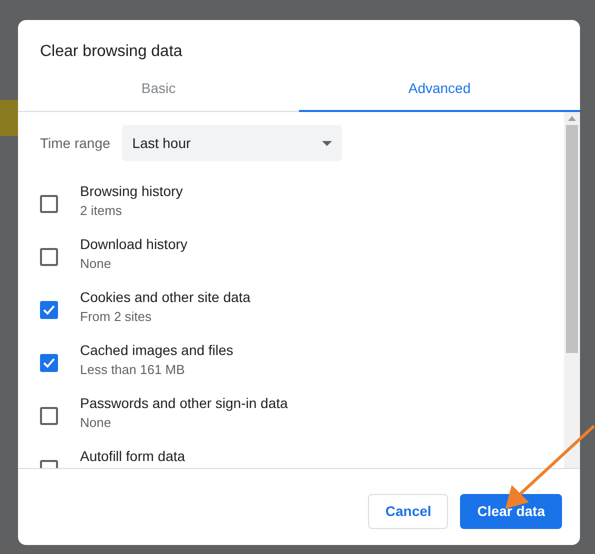 This screenshot has height=554, width=595. I want to click on option-detail: From 2 sites, so click(116, 317).